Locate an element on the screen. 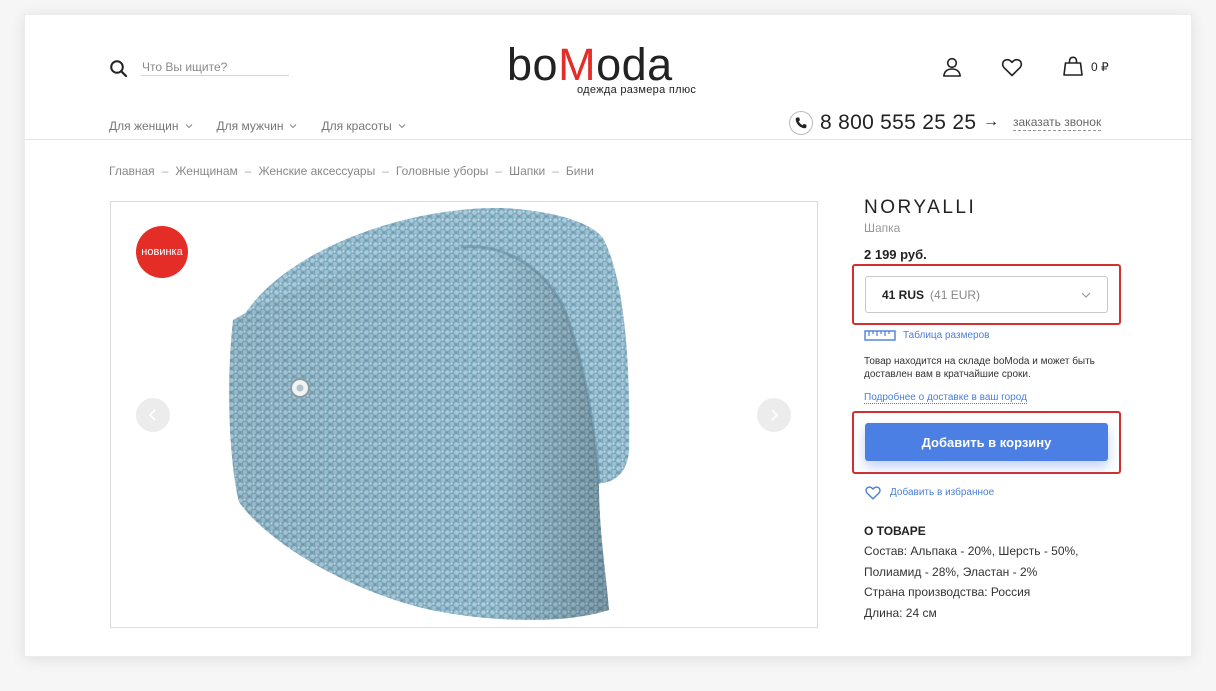 This screenshot has height=691, width=1216. logo-suffix: oda is located at coordinates (634, 64).